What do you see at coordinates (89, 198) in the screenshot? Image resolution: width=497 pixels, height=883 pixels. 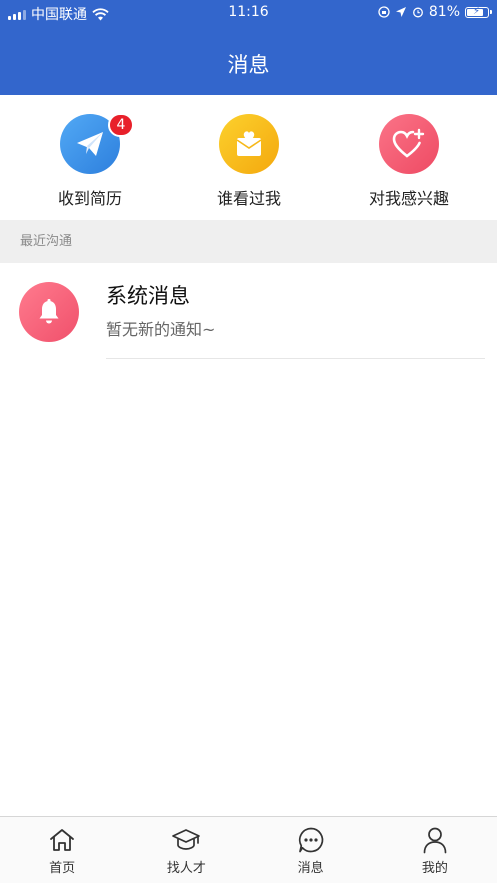 I see `quick-entry-label: 收到简历` at bounding box center [89, 198].